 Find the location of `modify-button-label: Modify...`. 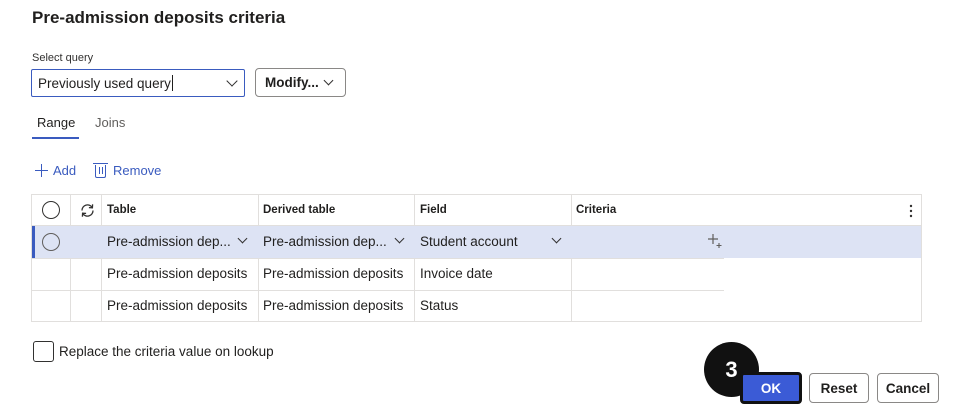

modify-button-label: Modify... is located at coordinates (292, 82).